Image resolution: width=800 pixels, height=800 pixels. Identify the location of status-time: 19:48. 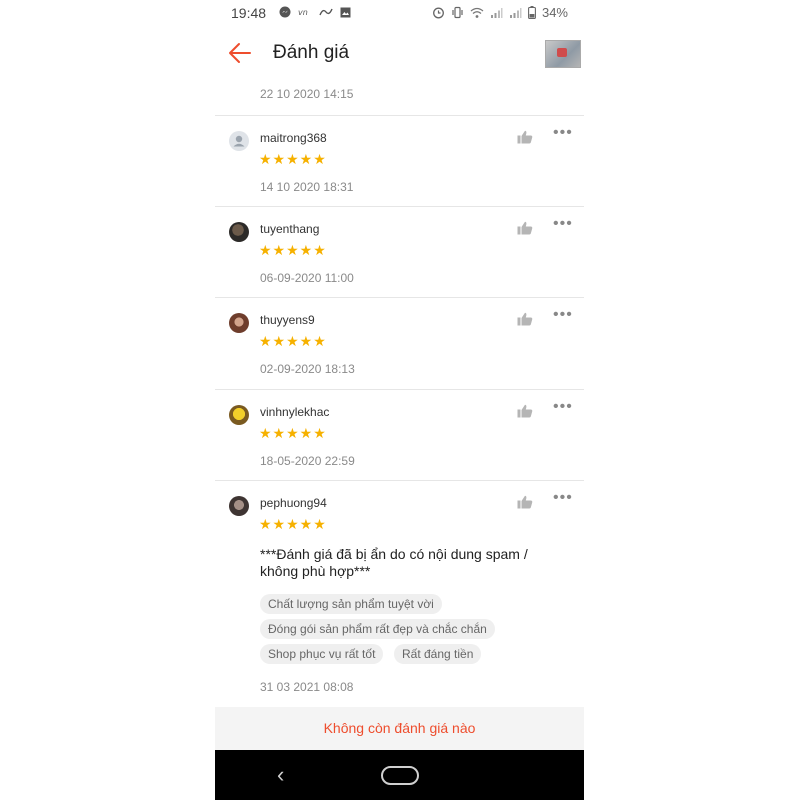
(249, 13).